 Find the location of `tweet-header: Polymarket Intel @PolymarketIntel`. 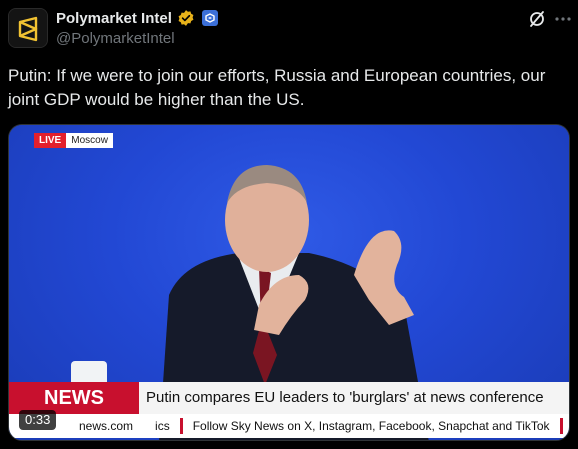

tweet-header: Polymarket Intel @PolymarketIntel is located at coordinates (289, 30).